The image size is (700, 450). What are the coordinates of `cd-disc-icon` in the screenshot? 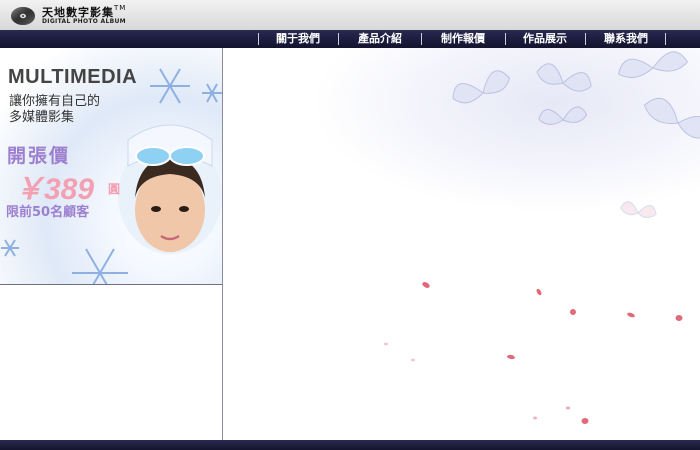 It's located at (23, 16).